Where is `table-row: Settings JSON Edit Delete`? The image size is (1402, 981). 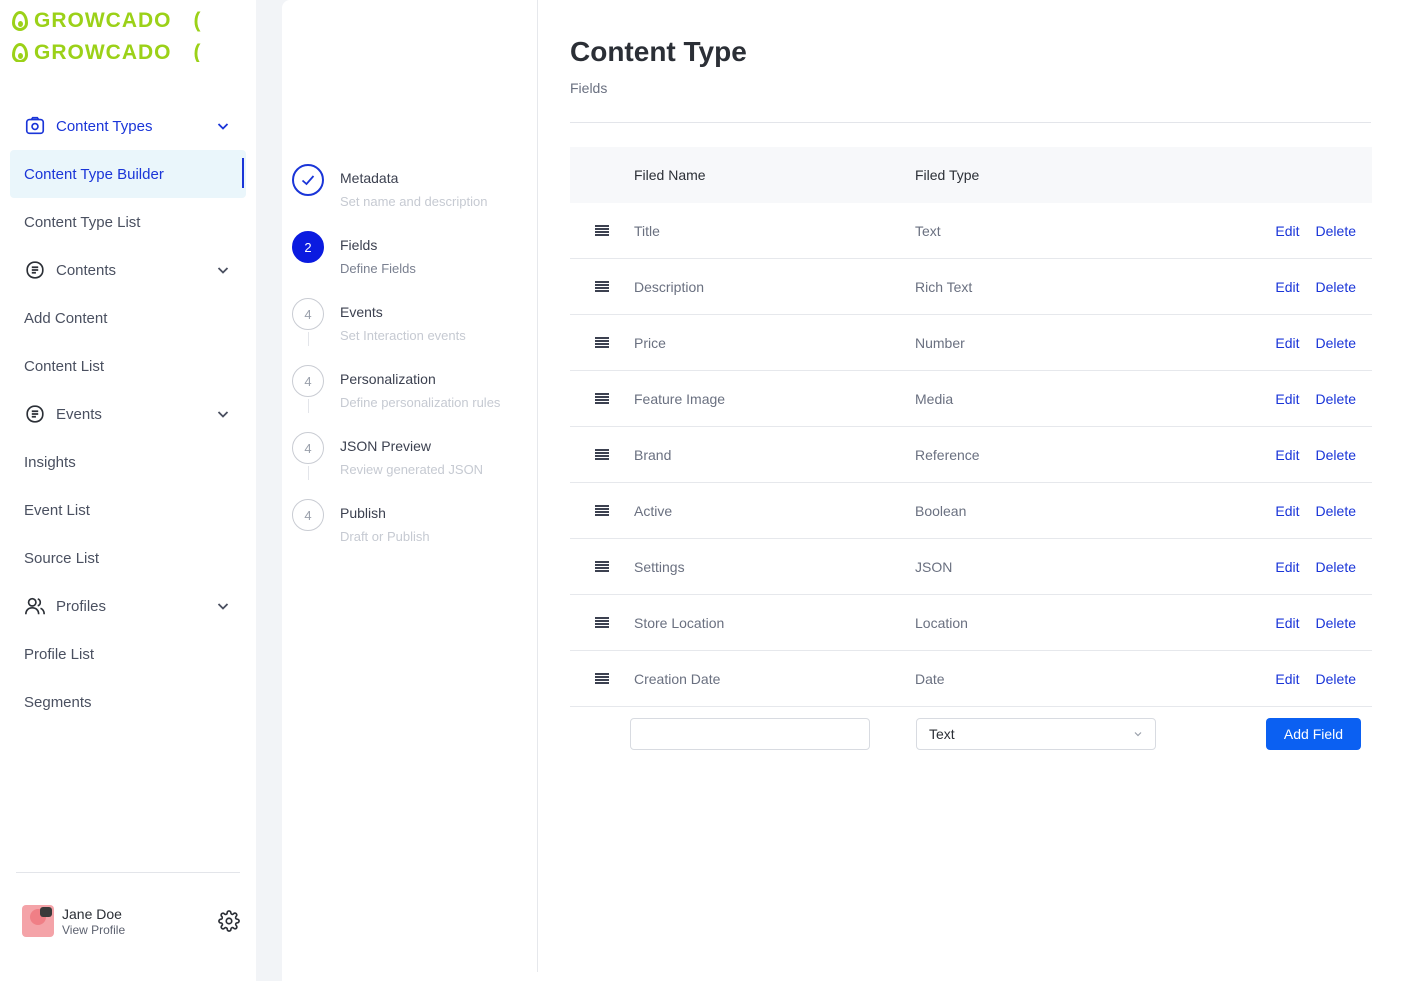
table-row: Settings JSON Edit Delete is located at coordinates (971, 567).